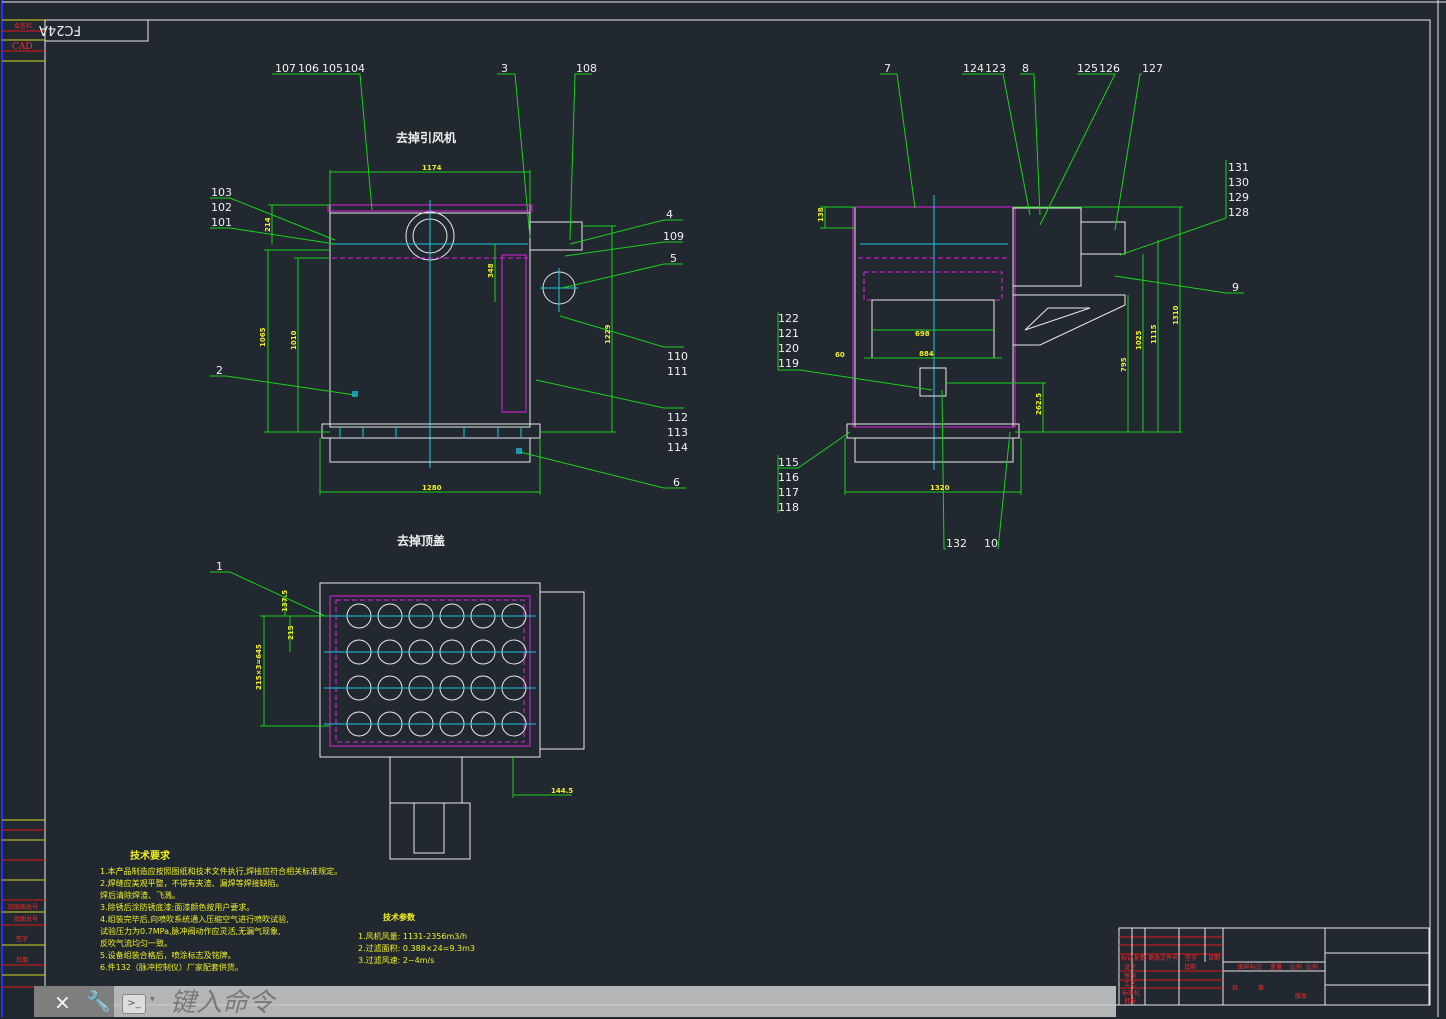 The height and width of the screenshot is (1019, 1446). I want to click on callout-130: 130, so click(1238, 182).